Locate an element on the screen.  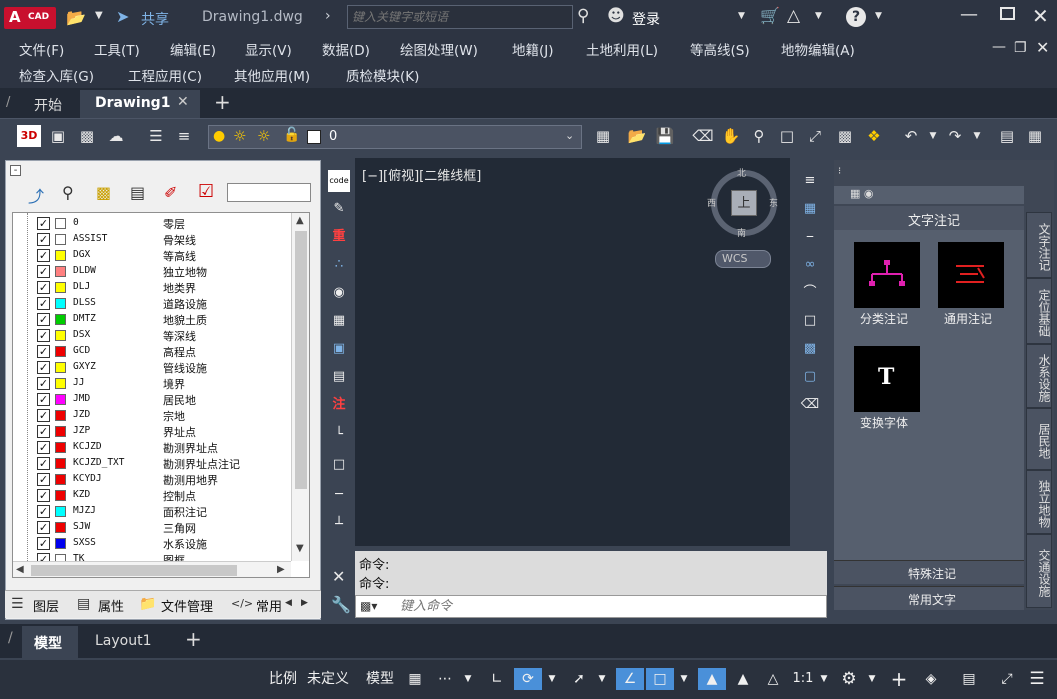
layer-row: ✓ JZD 宗地 is located at coordinates (152, 416).